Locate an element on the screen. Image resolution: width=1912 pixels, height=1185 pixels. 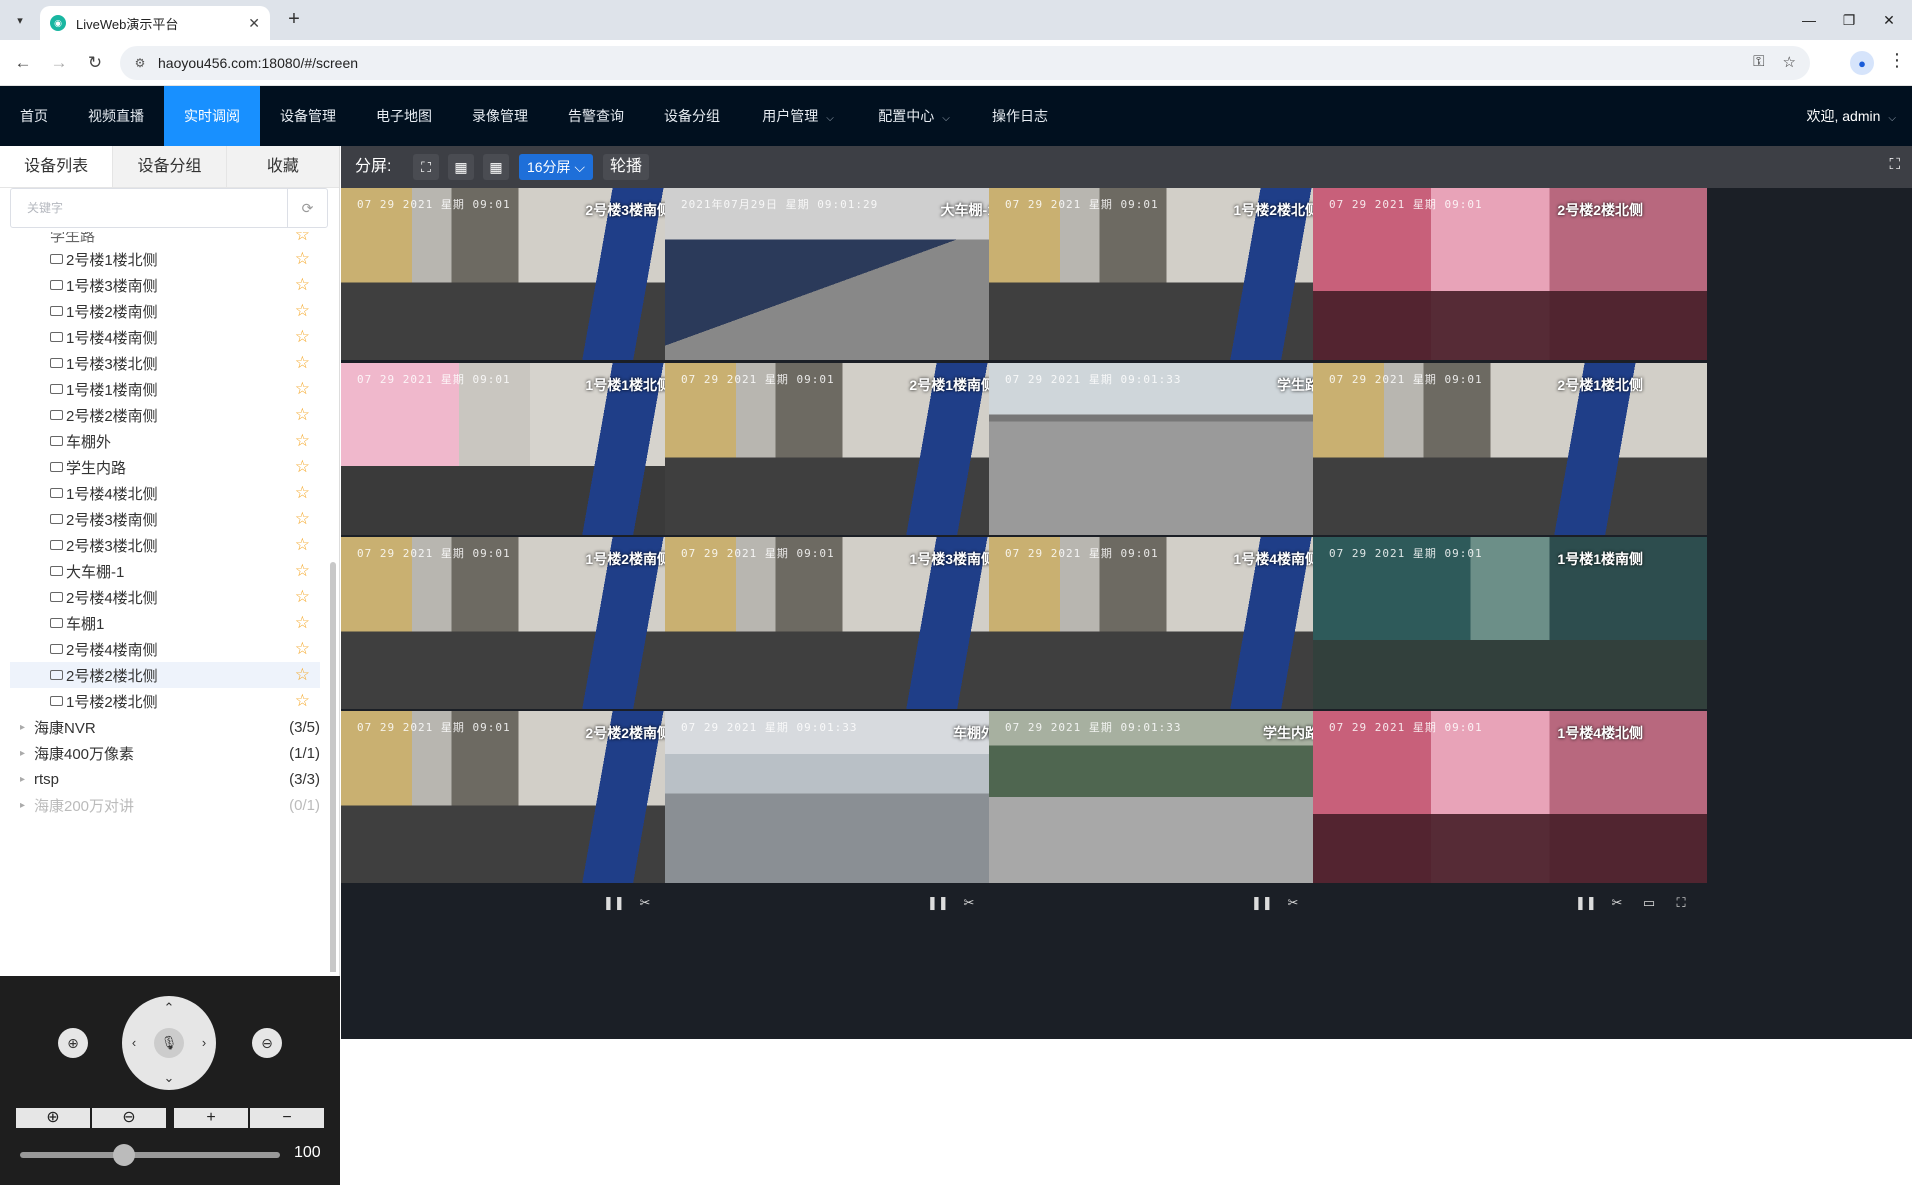
ptz-speed-slider is located at coordinates (150, 1155).